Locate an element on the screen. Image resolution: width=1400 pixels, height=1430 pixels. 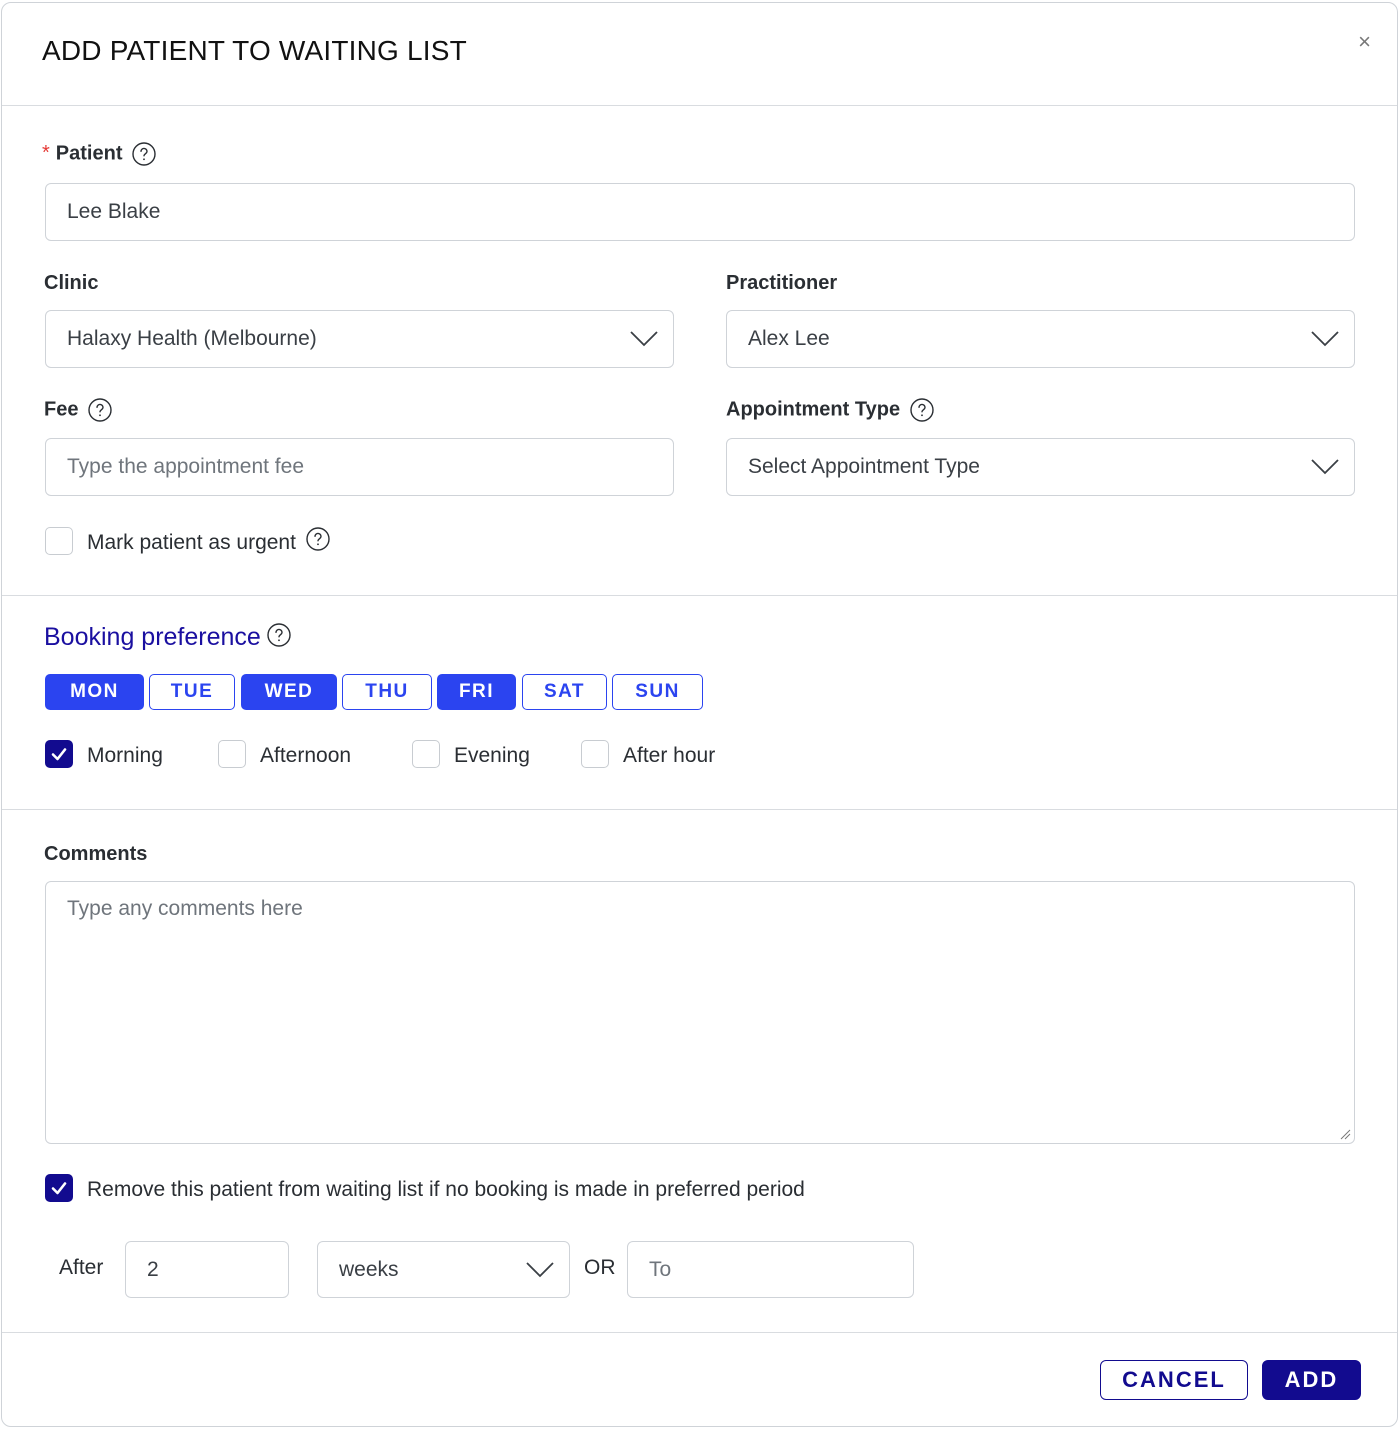
close-icon: × is located at coordinates (1364, 42).